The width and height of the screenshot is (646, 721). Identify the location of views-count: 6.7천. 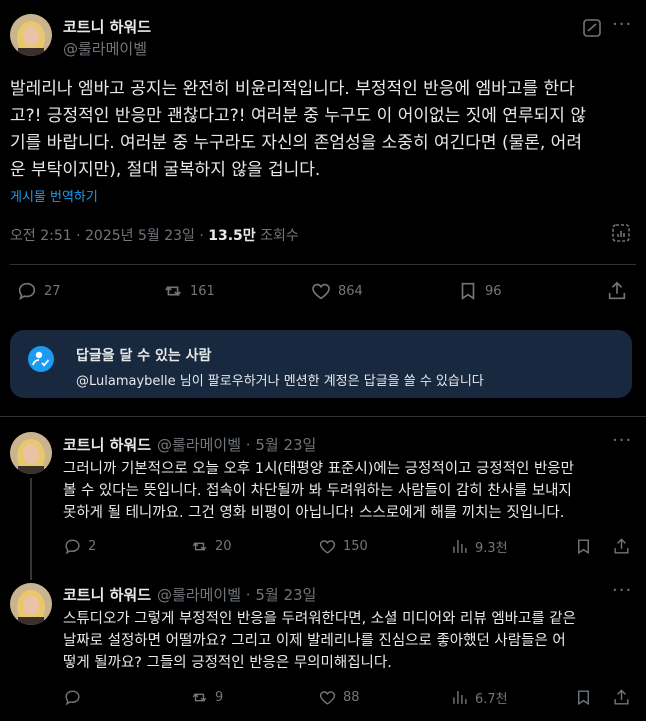
(491, 699).